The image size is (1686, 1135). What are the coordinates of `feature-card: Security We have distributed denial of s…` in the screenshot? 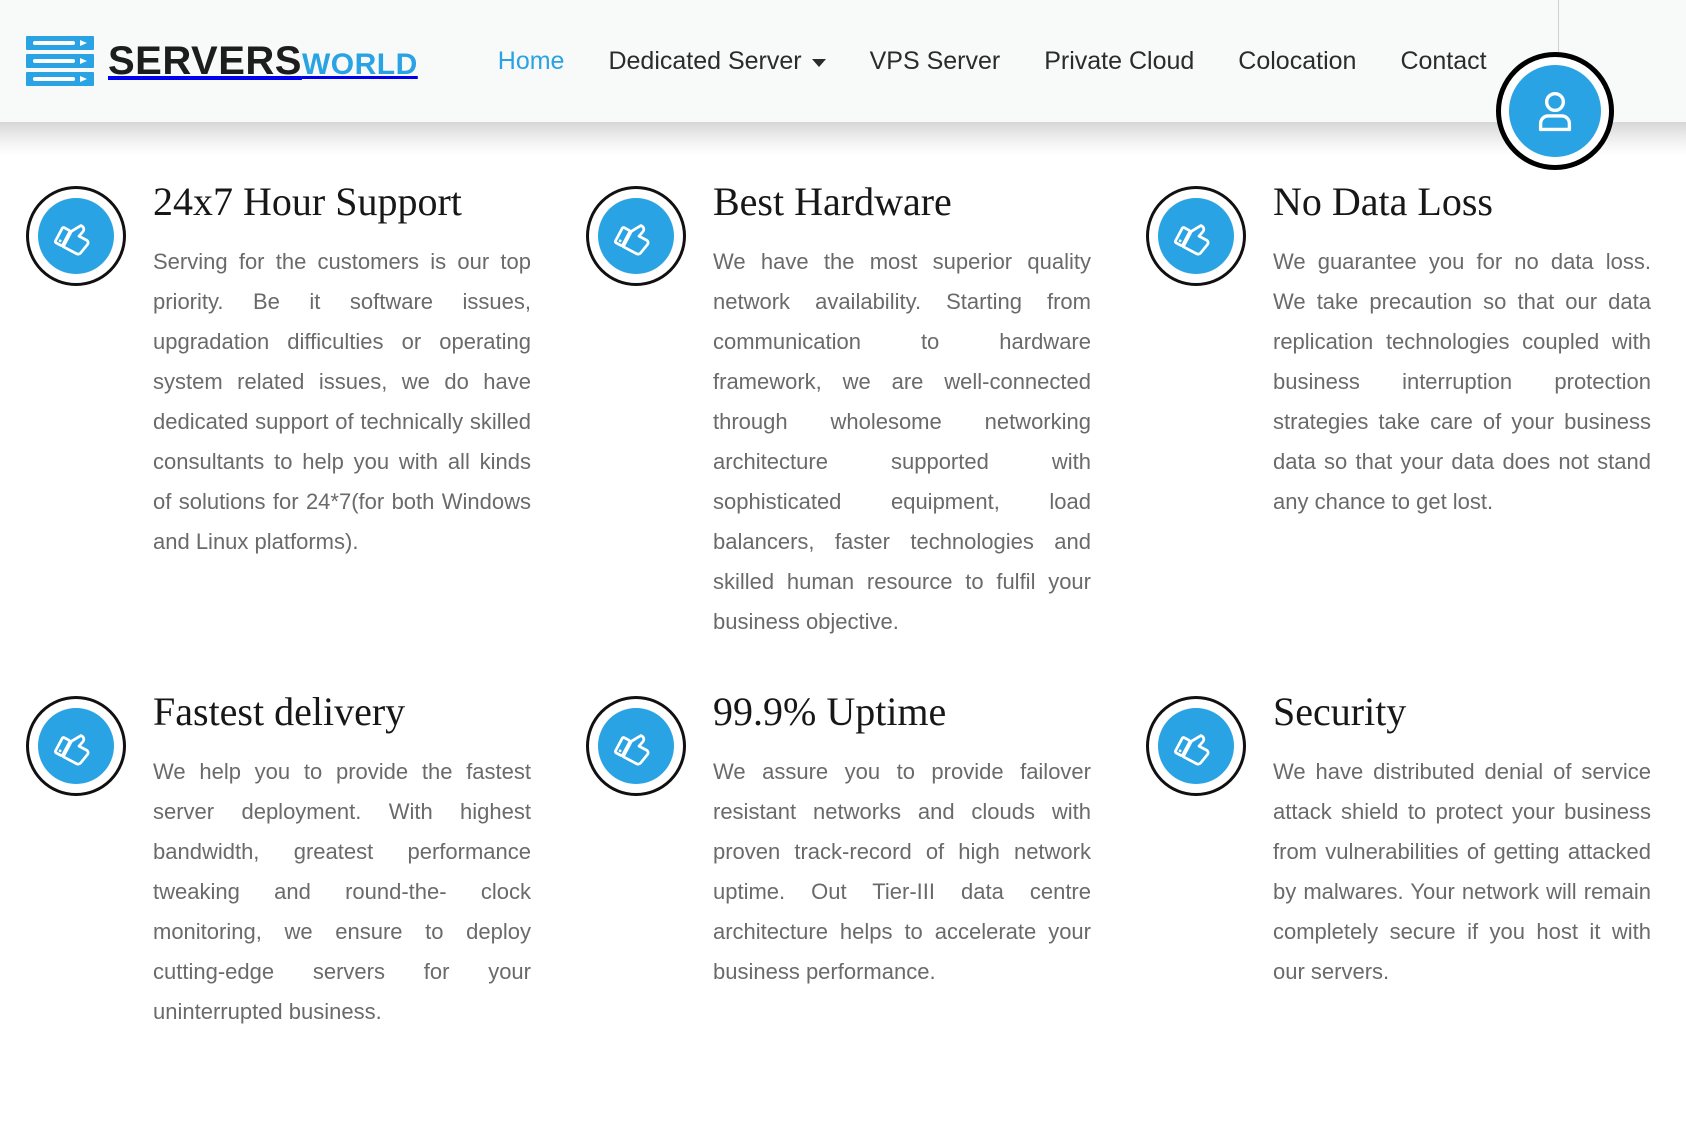 It's located at (1416, 860).